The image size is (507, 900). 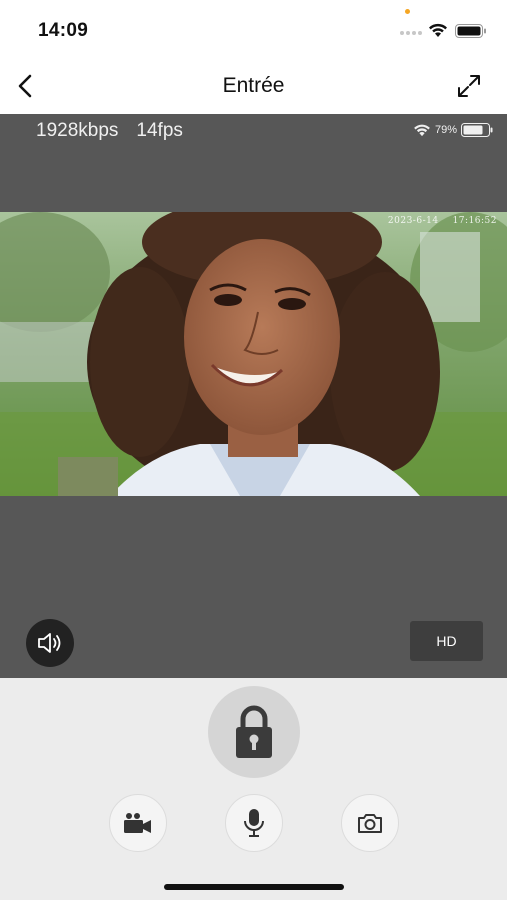 I want to click on record-video-button, so click(x=138, y=823).